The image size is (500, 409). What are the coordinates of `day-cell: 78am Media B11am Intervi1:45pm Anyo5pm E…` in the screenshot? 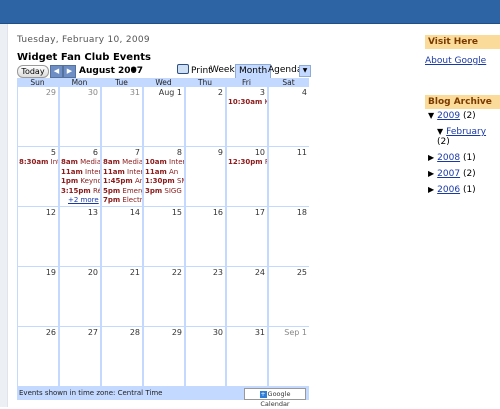 It's located at (122, 176).